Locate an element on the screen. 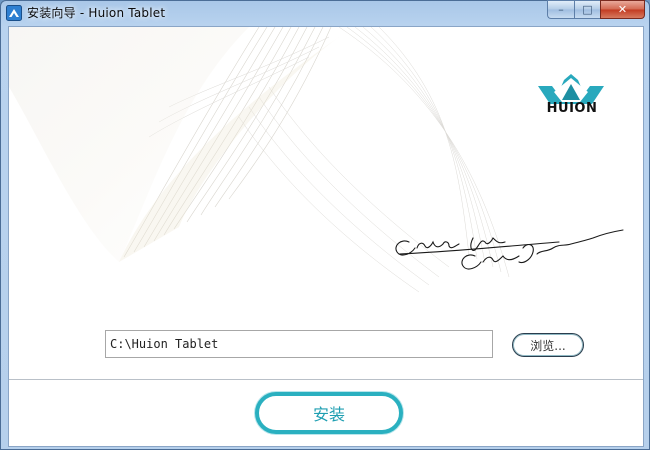 This screenshot has width=650, height=450. close-icon: ✕ is located at coordinates (622, 9).